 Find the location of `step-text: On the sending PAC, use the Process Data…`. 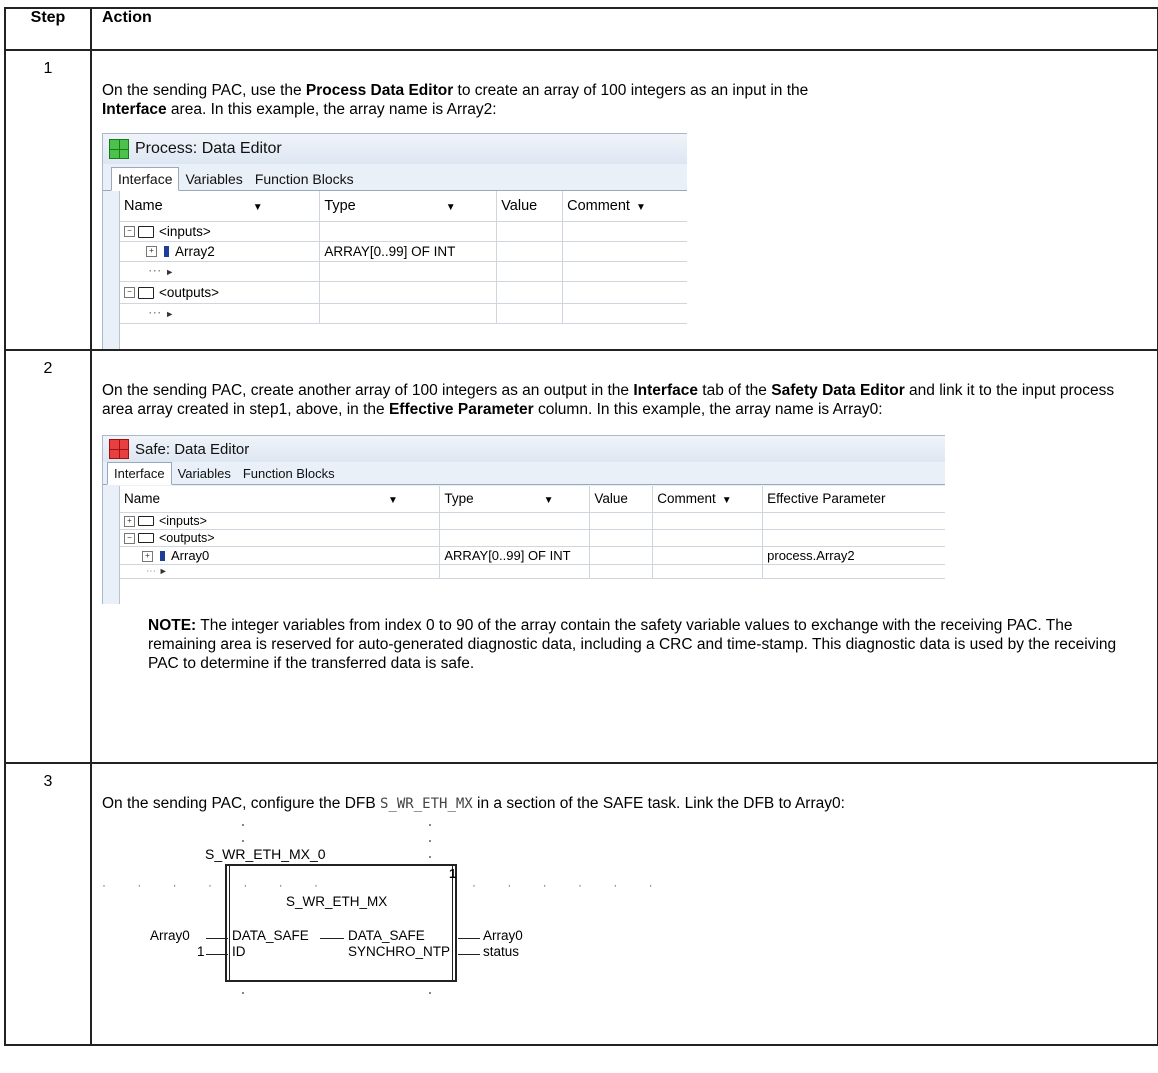

step-text: On the sending PAC, use the Process Data… is located at coordinates (455, 100).